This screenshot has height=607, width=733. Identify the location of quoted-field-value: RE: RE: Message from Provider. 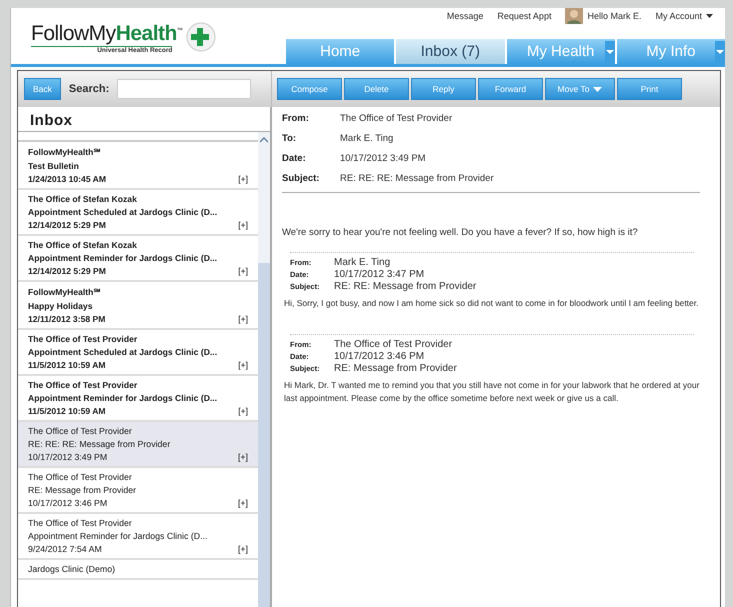
(406, 286).